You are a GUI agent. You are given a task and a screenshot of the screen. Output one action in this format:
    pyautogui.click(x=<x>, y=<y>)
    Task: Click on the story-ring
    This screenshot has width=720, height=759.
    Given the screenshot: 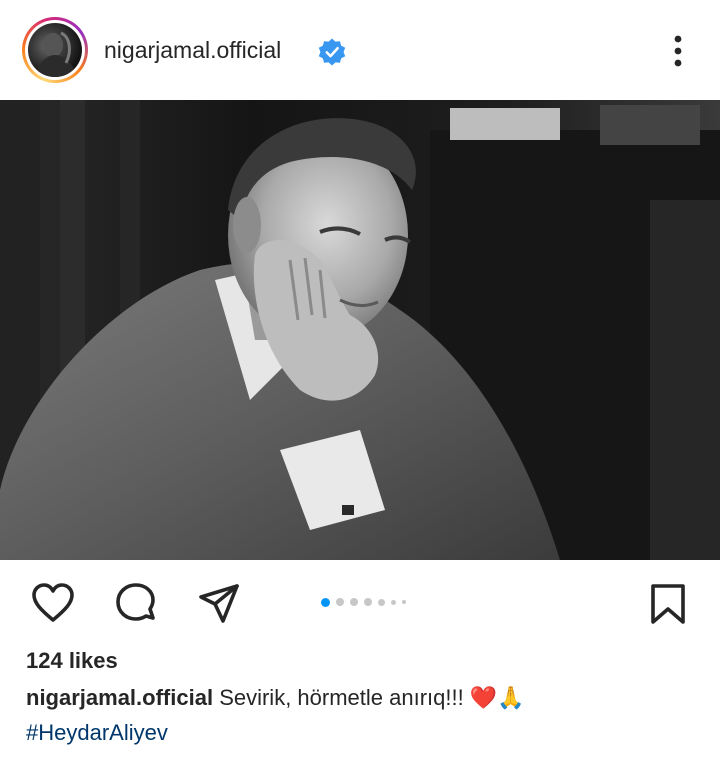 What is the action you would take?
    pyautogui.click(x=55, y=50)
    